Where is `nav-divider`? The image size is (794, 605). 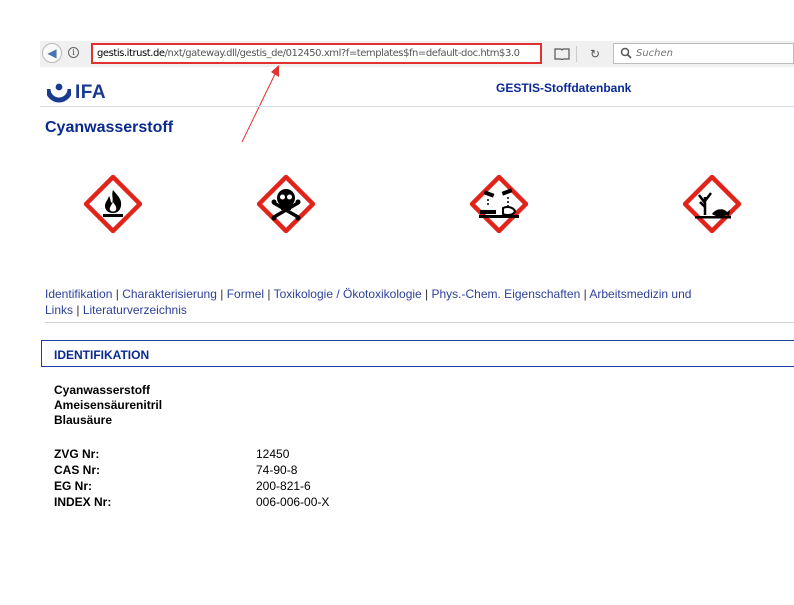
nav-divider is located at coordinates (419, 322).